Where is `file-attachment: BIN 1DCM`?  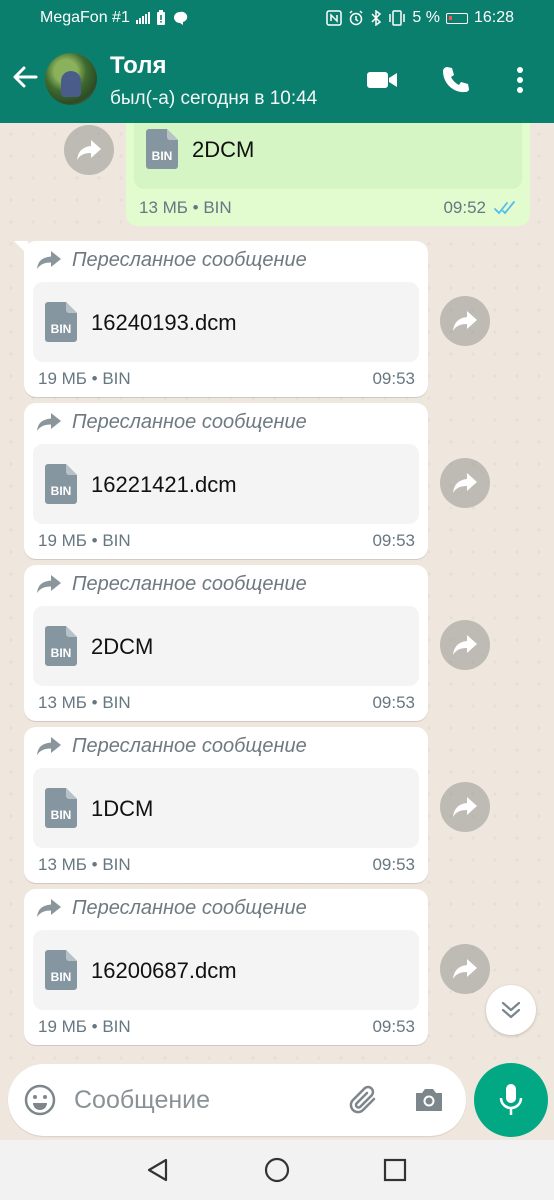
file-attachment: BIN 1DCM is located at coordinates (226, 808).